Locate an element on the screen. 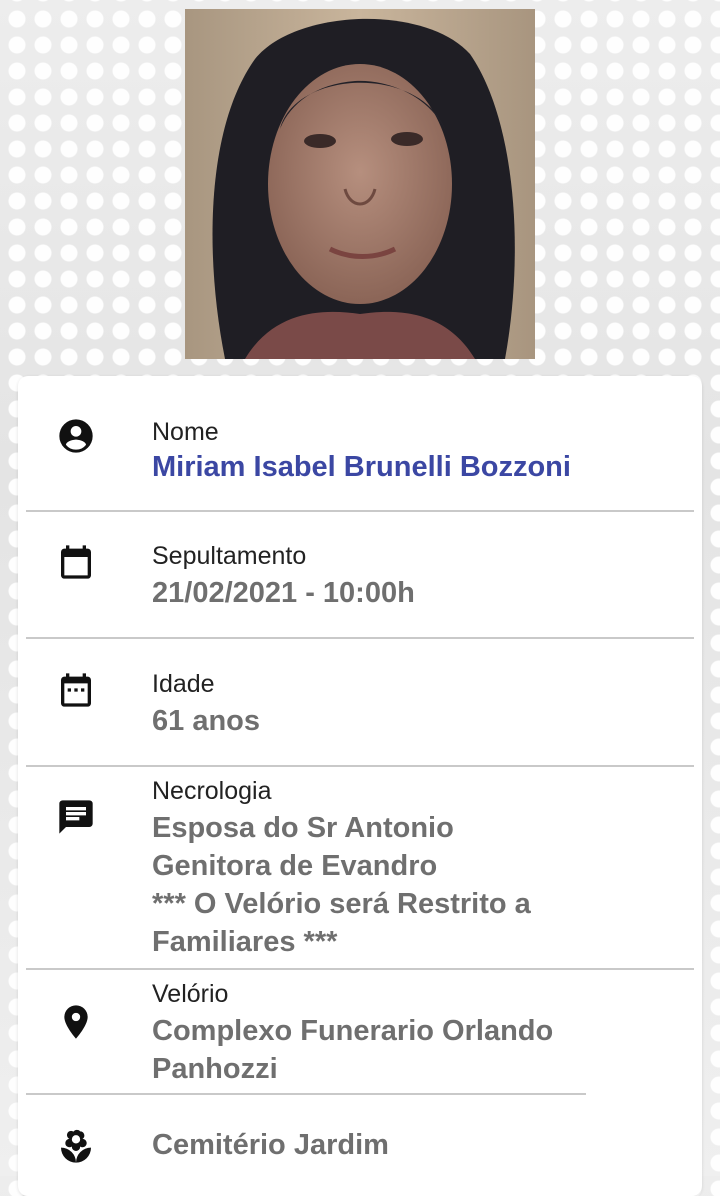  obituary-line: Familiares *** is located at coordinates (245, 942).